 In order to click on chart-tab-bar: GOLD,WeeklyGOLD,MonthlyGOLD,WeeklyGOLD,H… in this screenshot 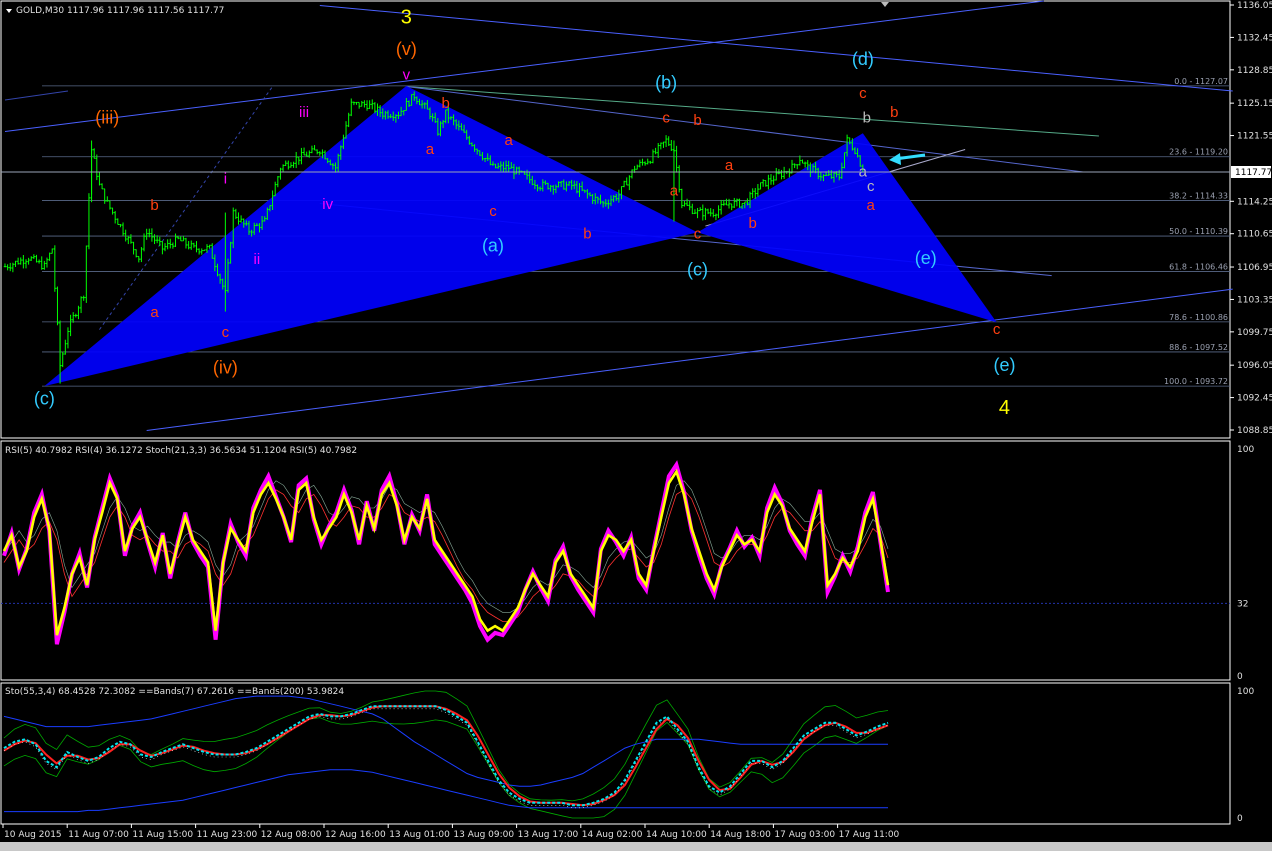, I will do `click(636, 846)`.